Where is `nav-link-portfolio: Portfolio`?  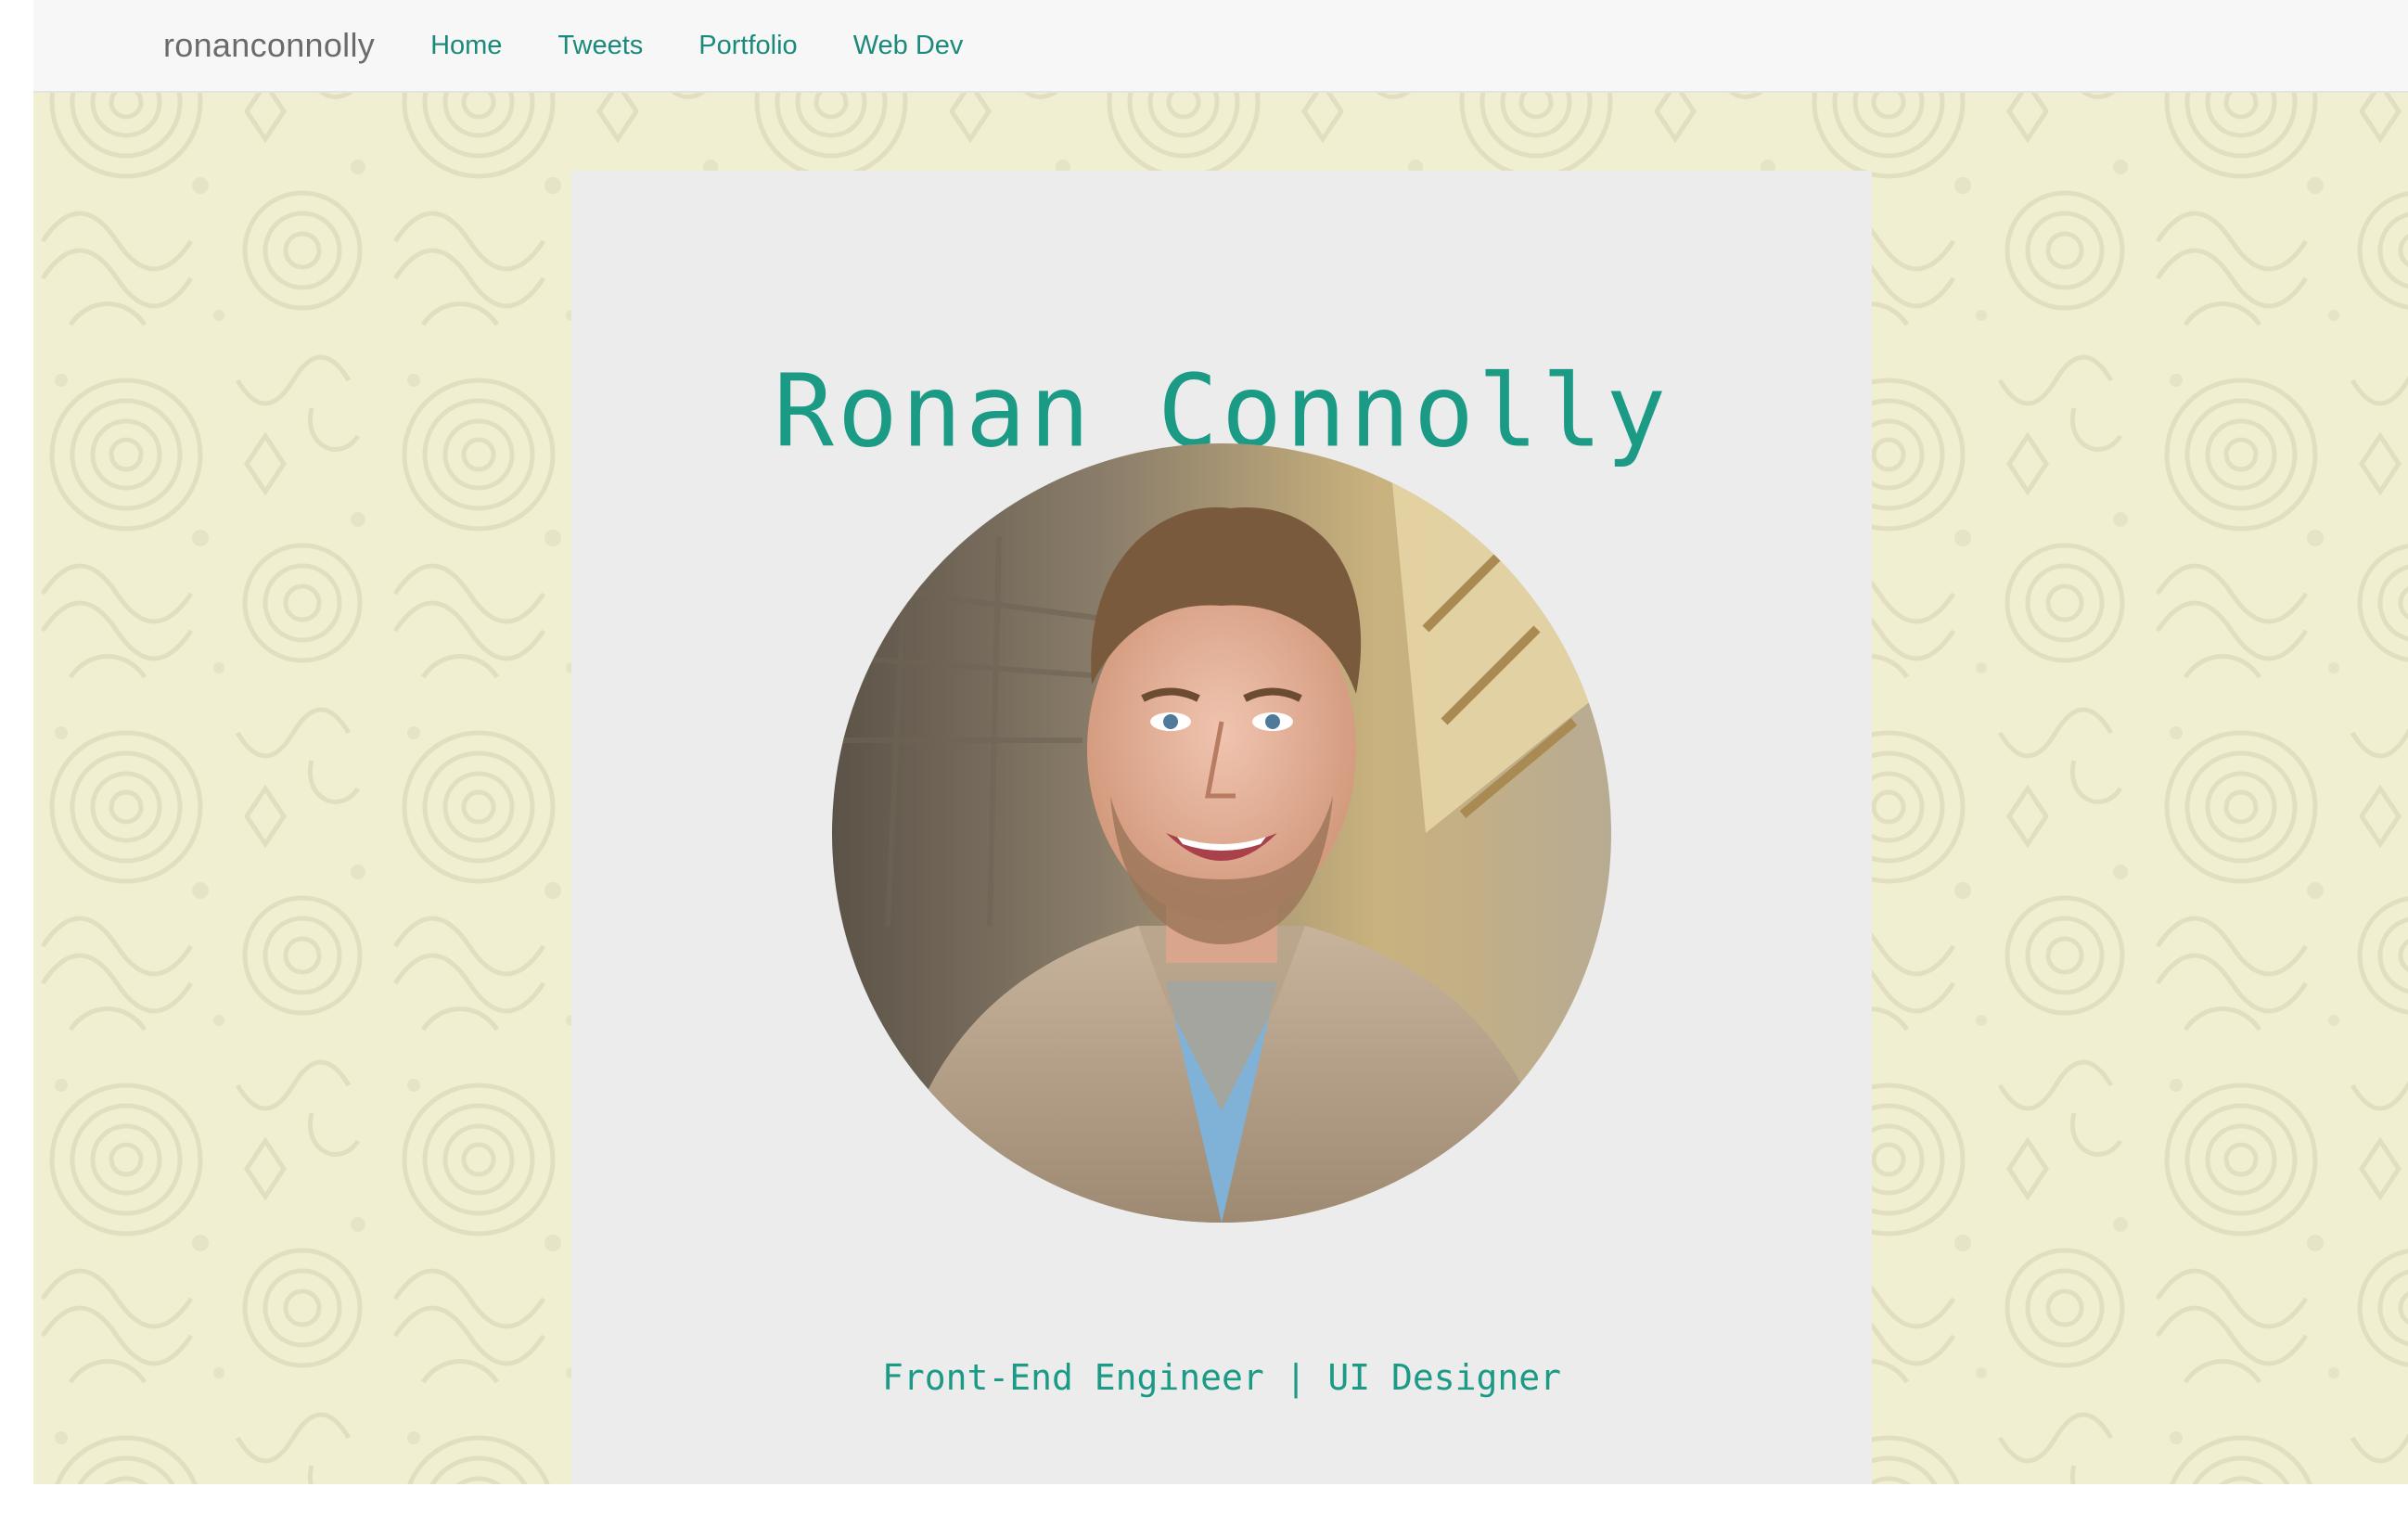
nav-link-portfolio: Portfolio is located at coordinates (747, 46).